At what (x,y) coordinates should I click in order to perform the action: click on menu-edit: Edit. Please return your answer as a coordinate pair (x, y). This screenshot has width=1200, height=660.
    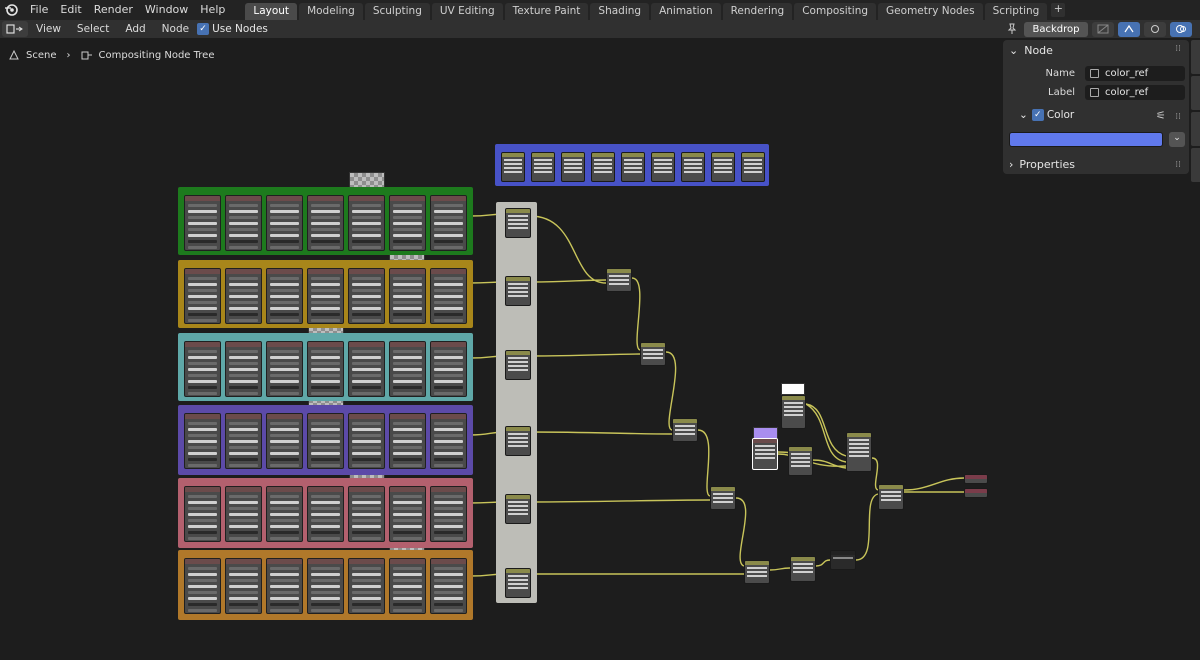
    Looking at the image, I should click on (70, 10).